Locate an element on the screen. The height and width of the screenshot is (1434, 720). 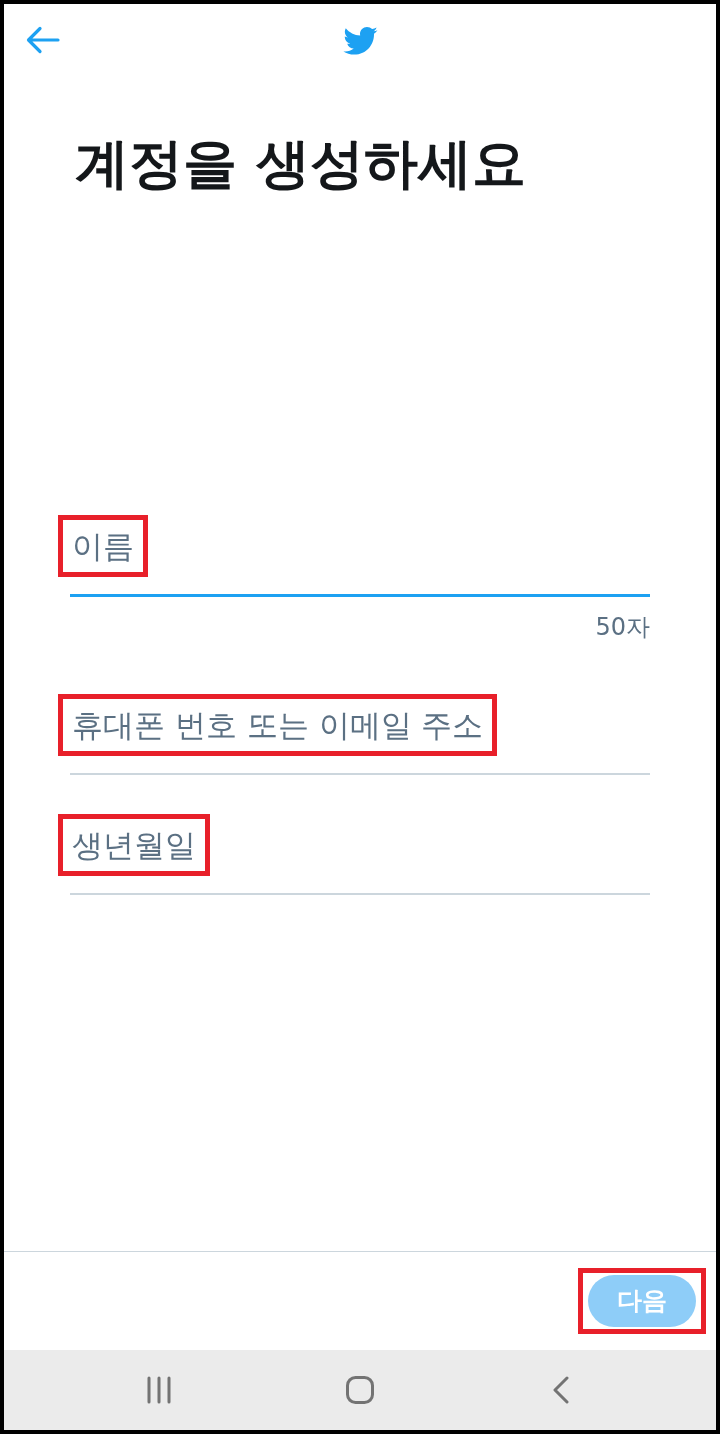
bird-icon is located at coordinates (360, 40).